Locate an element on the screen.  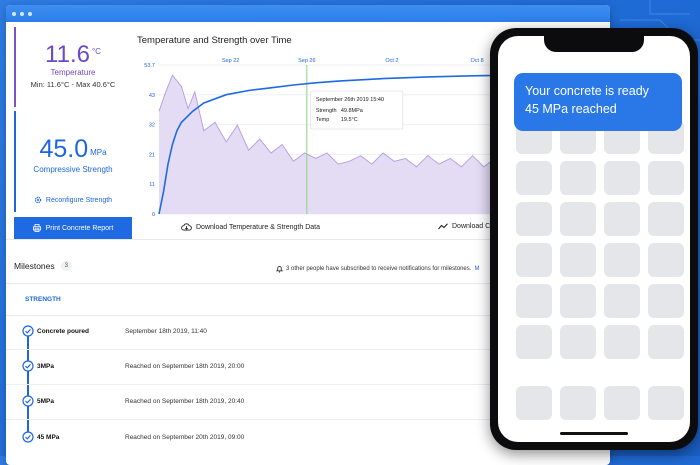
y-tick-label: 11 is located at coordinates (152, 185).